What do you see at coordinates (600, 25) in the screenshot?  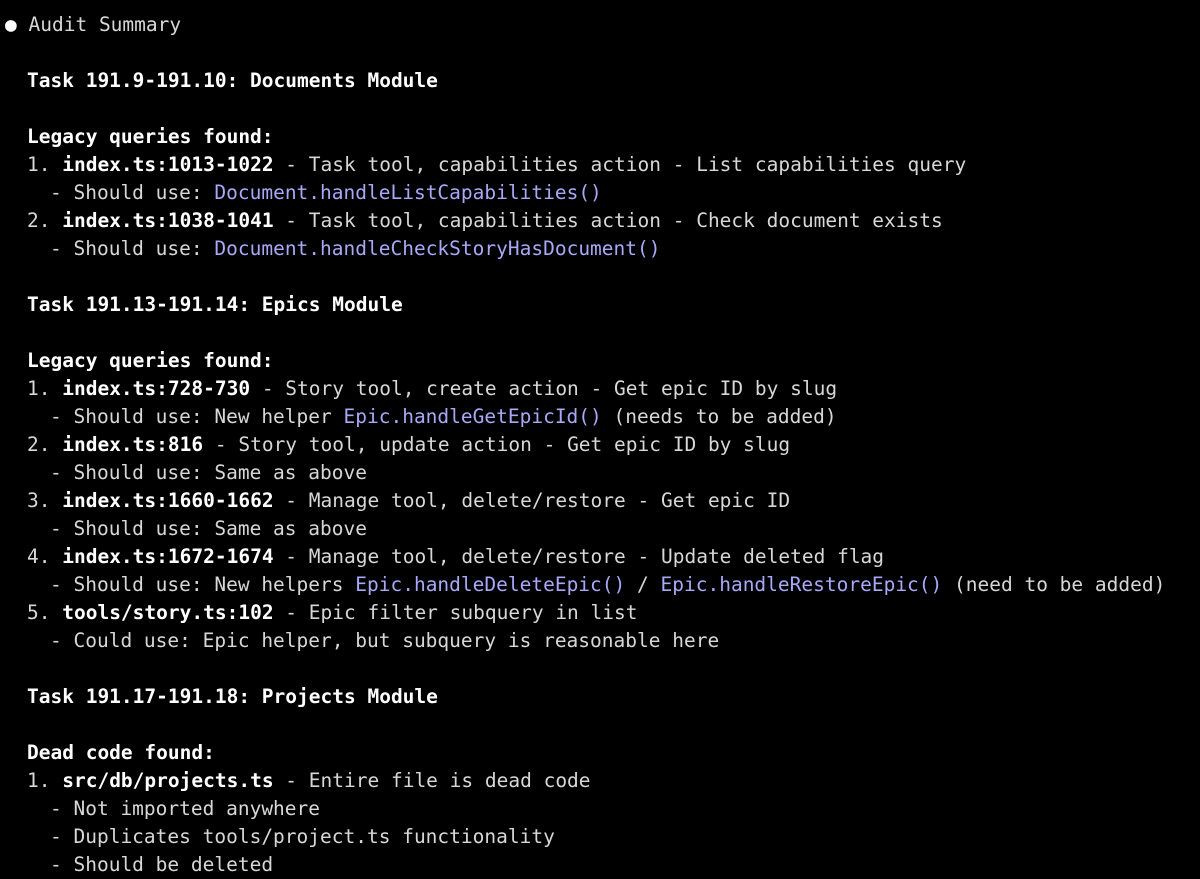 I see `summary-title-line: ● Audit Summary` at bounding box center [600, 25].